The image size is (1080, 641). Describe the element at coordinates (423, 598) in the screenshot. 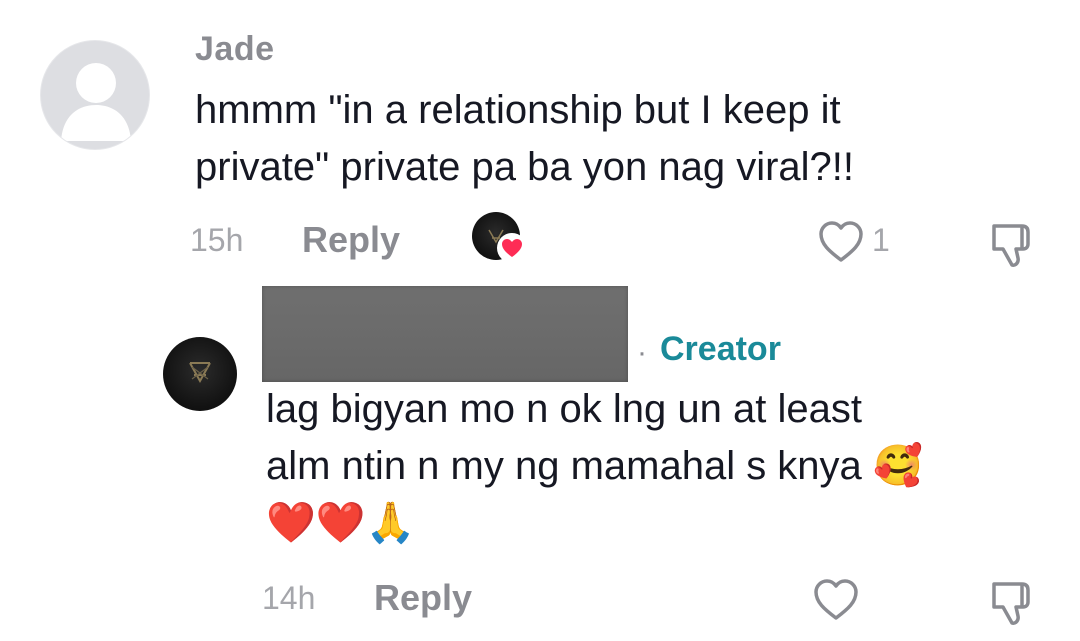

I see `reply-reply-button: Reply` at that location.